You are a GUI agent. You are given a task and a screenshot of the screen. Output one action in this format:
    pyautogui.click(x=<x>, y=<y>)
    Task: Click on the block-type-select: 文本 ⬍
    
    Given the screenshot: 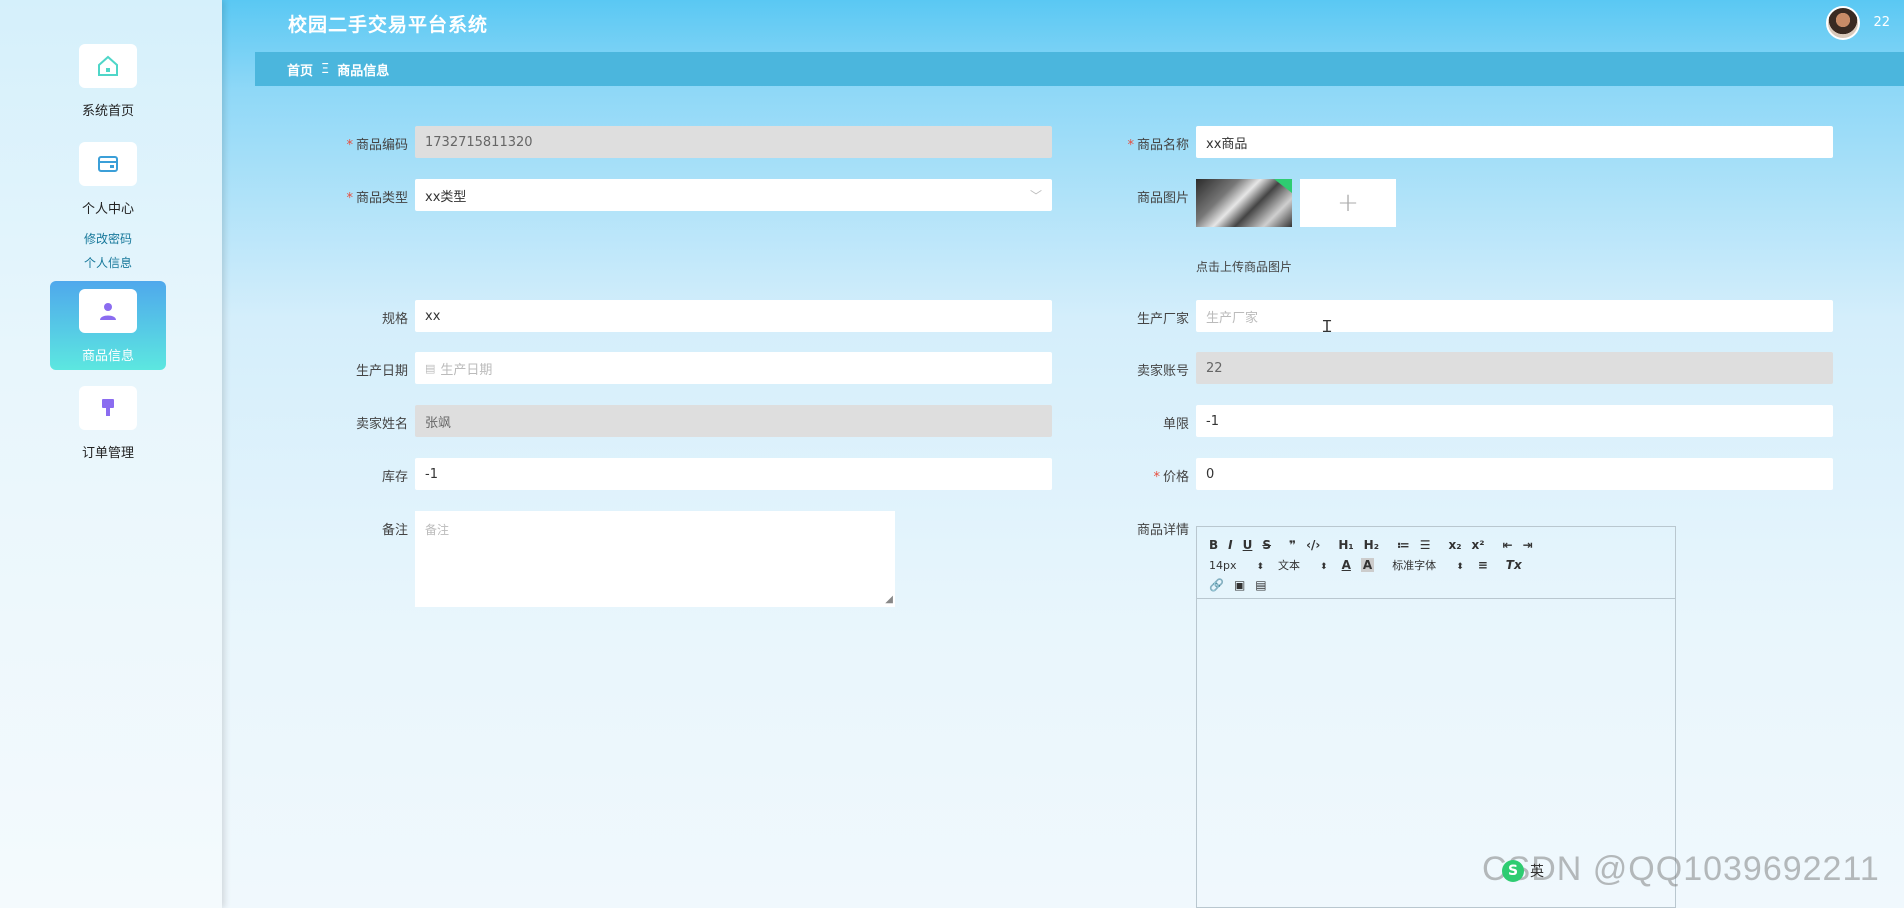 What is the action you would take?
    pyautogui.click(x=1303, y=565)
    